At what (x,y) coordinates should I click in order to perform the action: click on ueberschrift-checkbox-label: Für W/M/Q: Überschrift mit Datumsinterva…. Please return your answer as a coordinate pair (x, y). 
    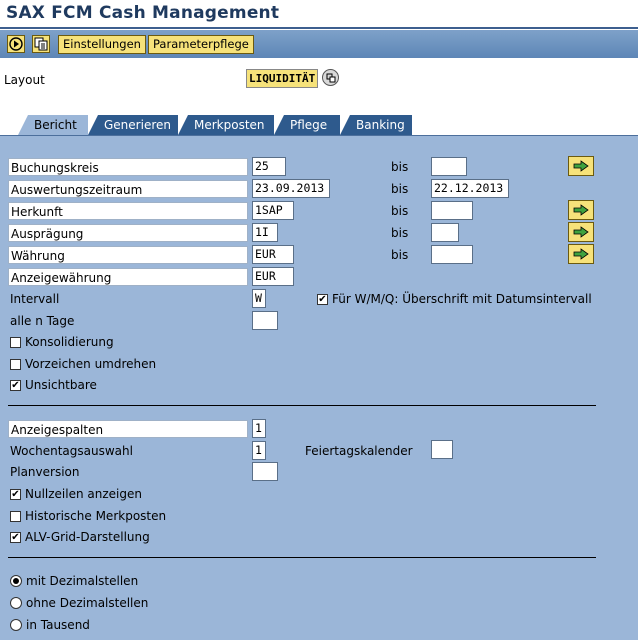
    Looking at the image, I should click on (462, 299).